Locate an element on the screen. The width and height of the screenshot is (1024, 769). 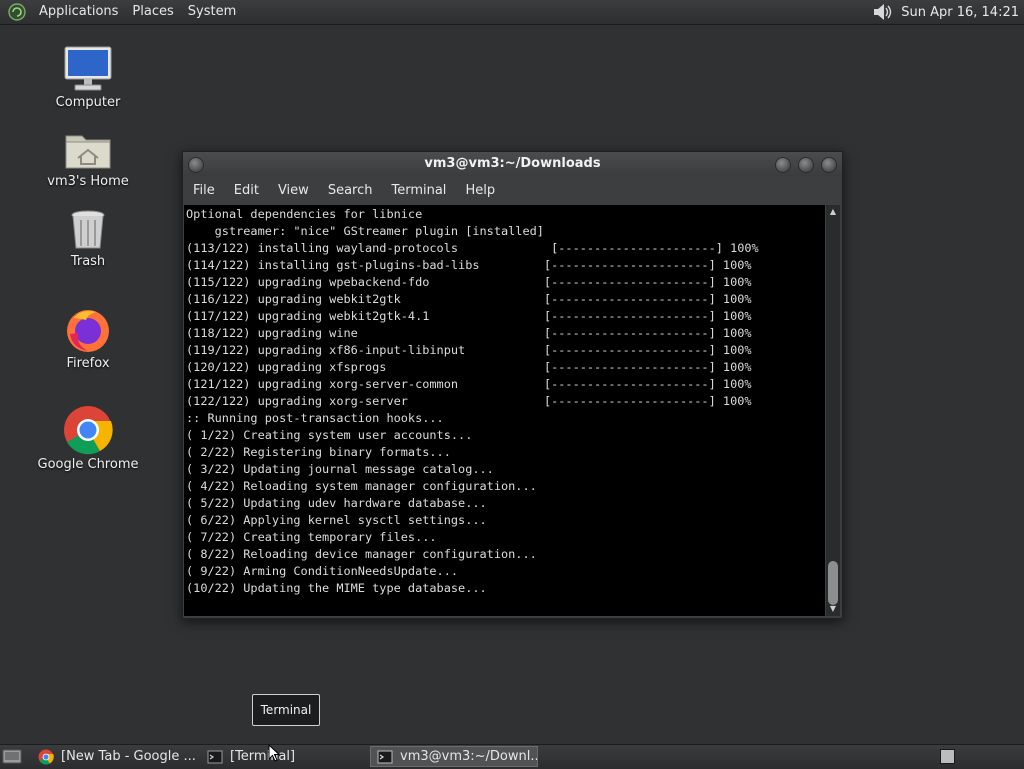
taskbar-tooltip: Terminal is located at coordinates (286, 710).